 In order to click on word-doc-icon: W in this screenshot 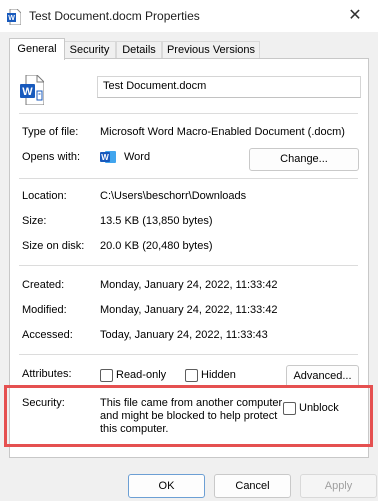, I will do `click(14, 17)`.